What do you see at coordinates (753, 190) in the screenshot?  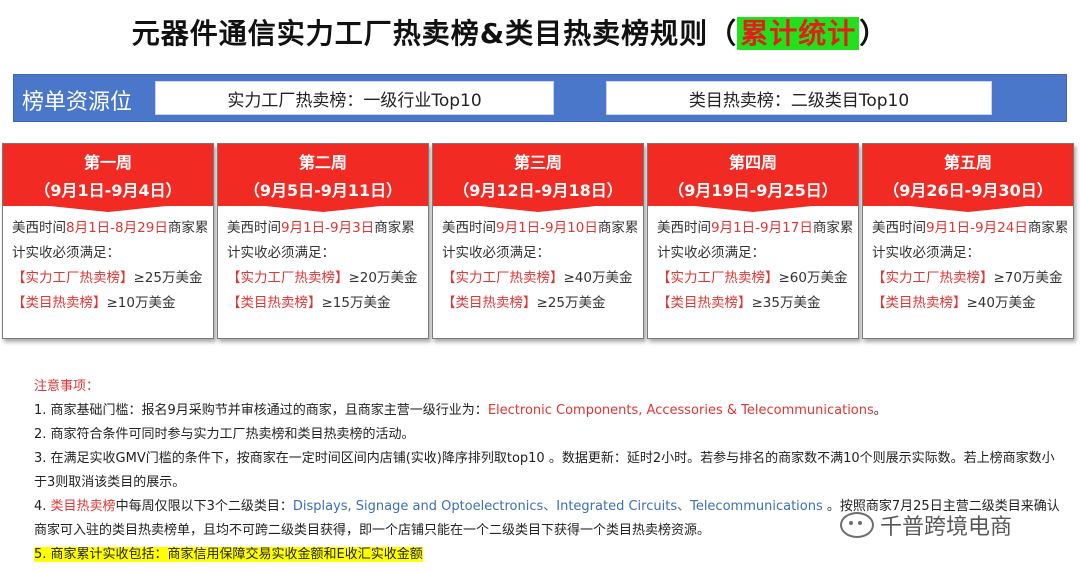 I see `week-range: （9月19日-9月25日）` at bounding box center [753, 190].